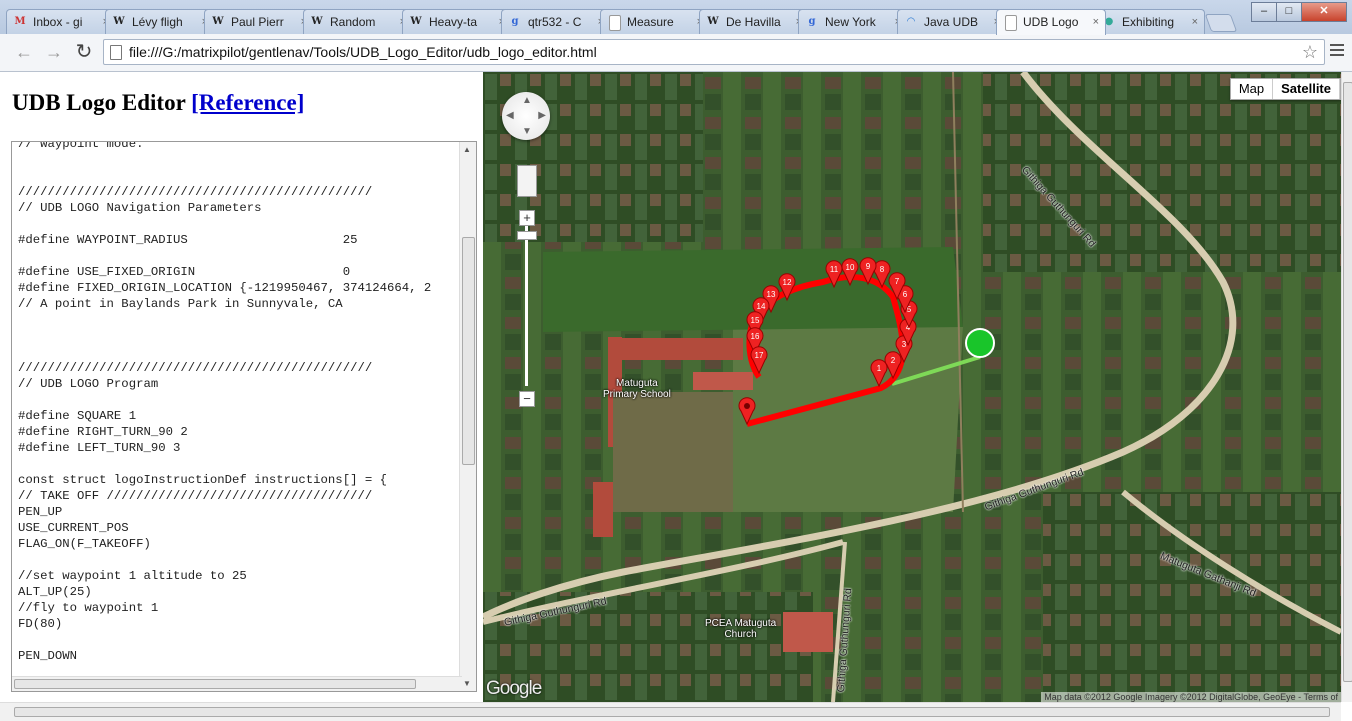  Describe the element at coordinates (556, 21) in the screenshot. I see `tab-6: gqtr532 - C×` at that location.